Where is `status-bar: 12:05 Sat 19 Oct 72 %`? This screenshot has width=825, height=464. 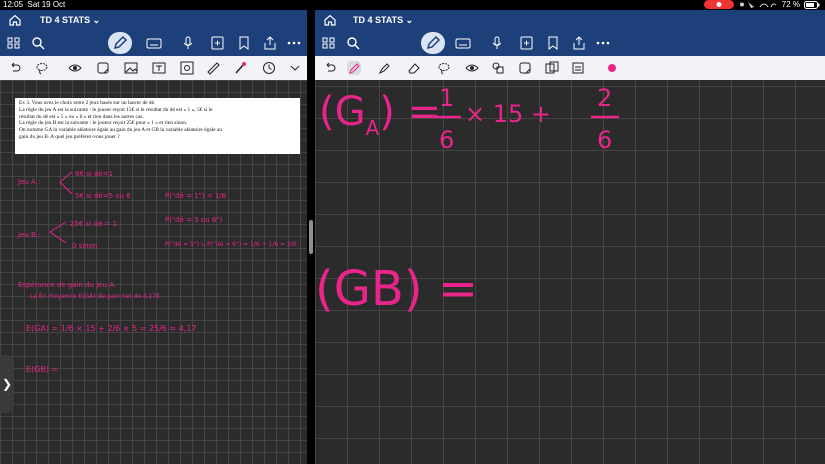 status-bar: 12:05 Sat 19 Oct 72 % is located at coordinates (412, 5).